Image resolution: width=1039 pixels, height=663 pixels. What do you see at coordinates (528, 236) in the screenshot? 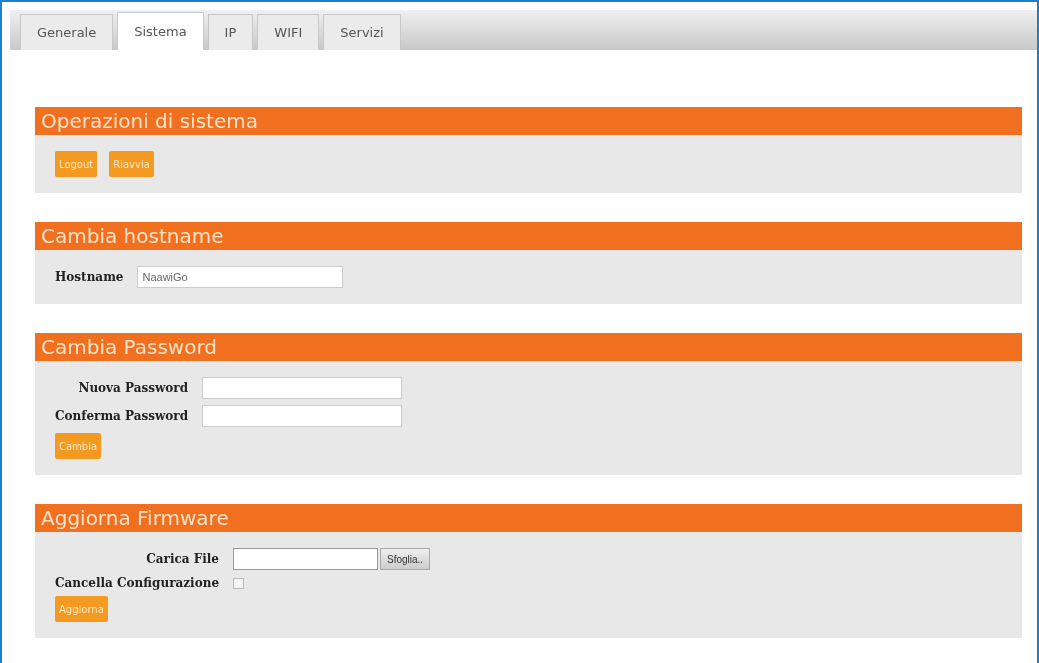
I see `section-header: Cambia hostname` at bounding box center [528, 236].